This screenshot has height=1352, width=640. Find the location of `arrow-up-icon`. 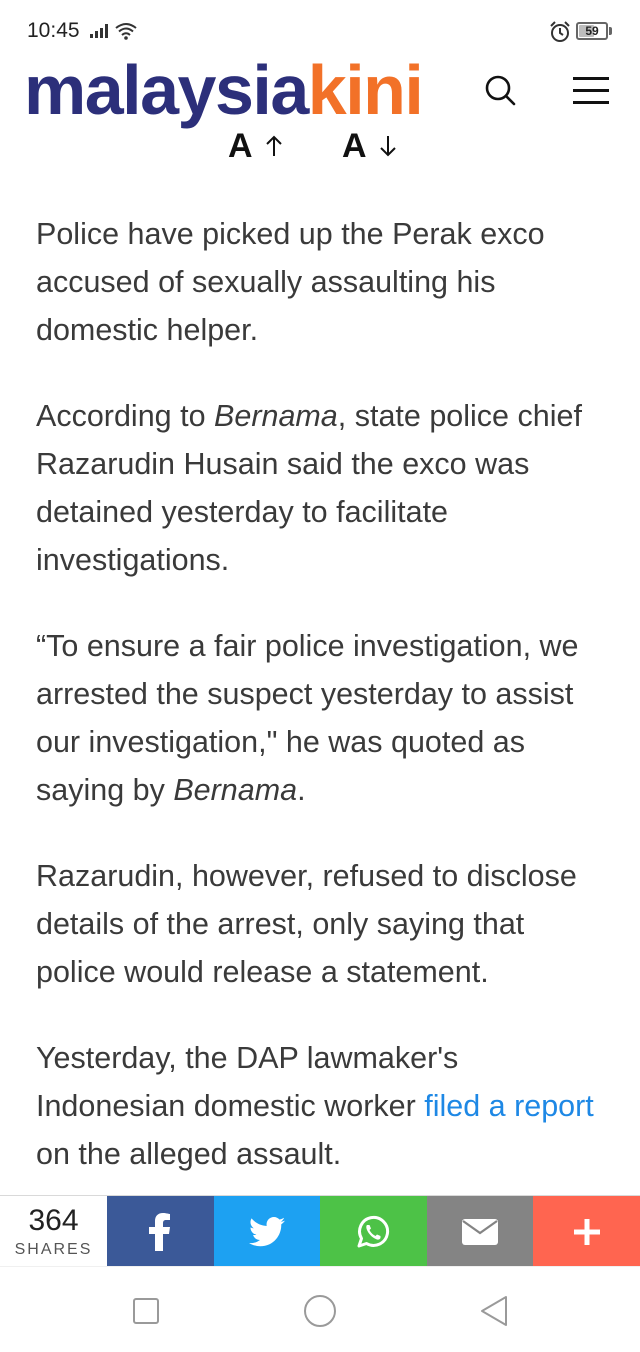

arrow-up-icon is located at coordinates (273, 145).